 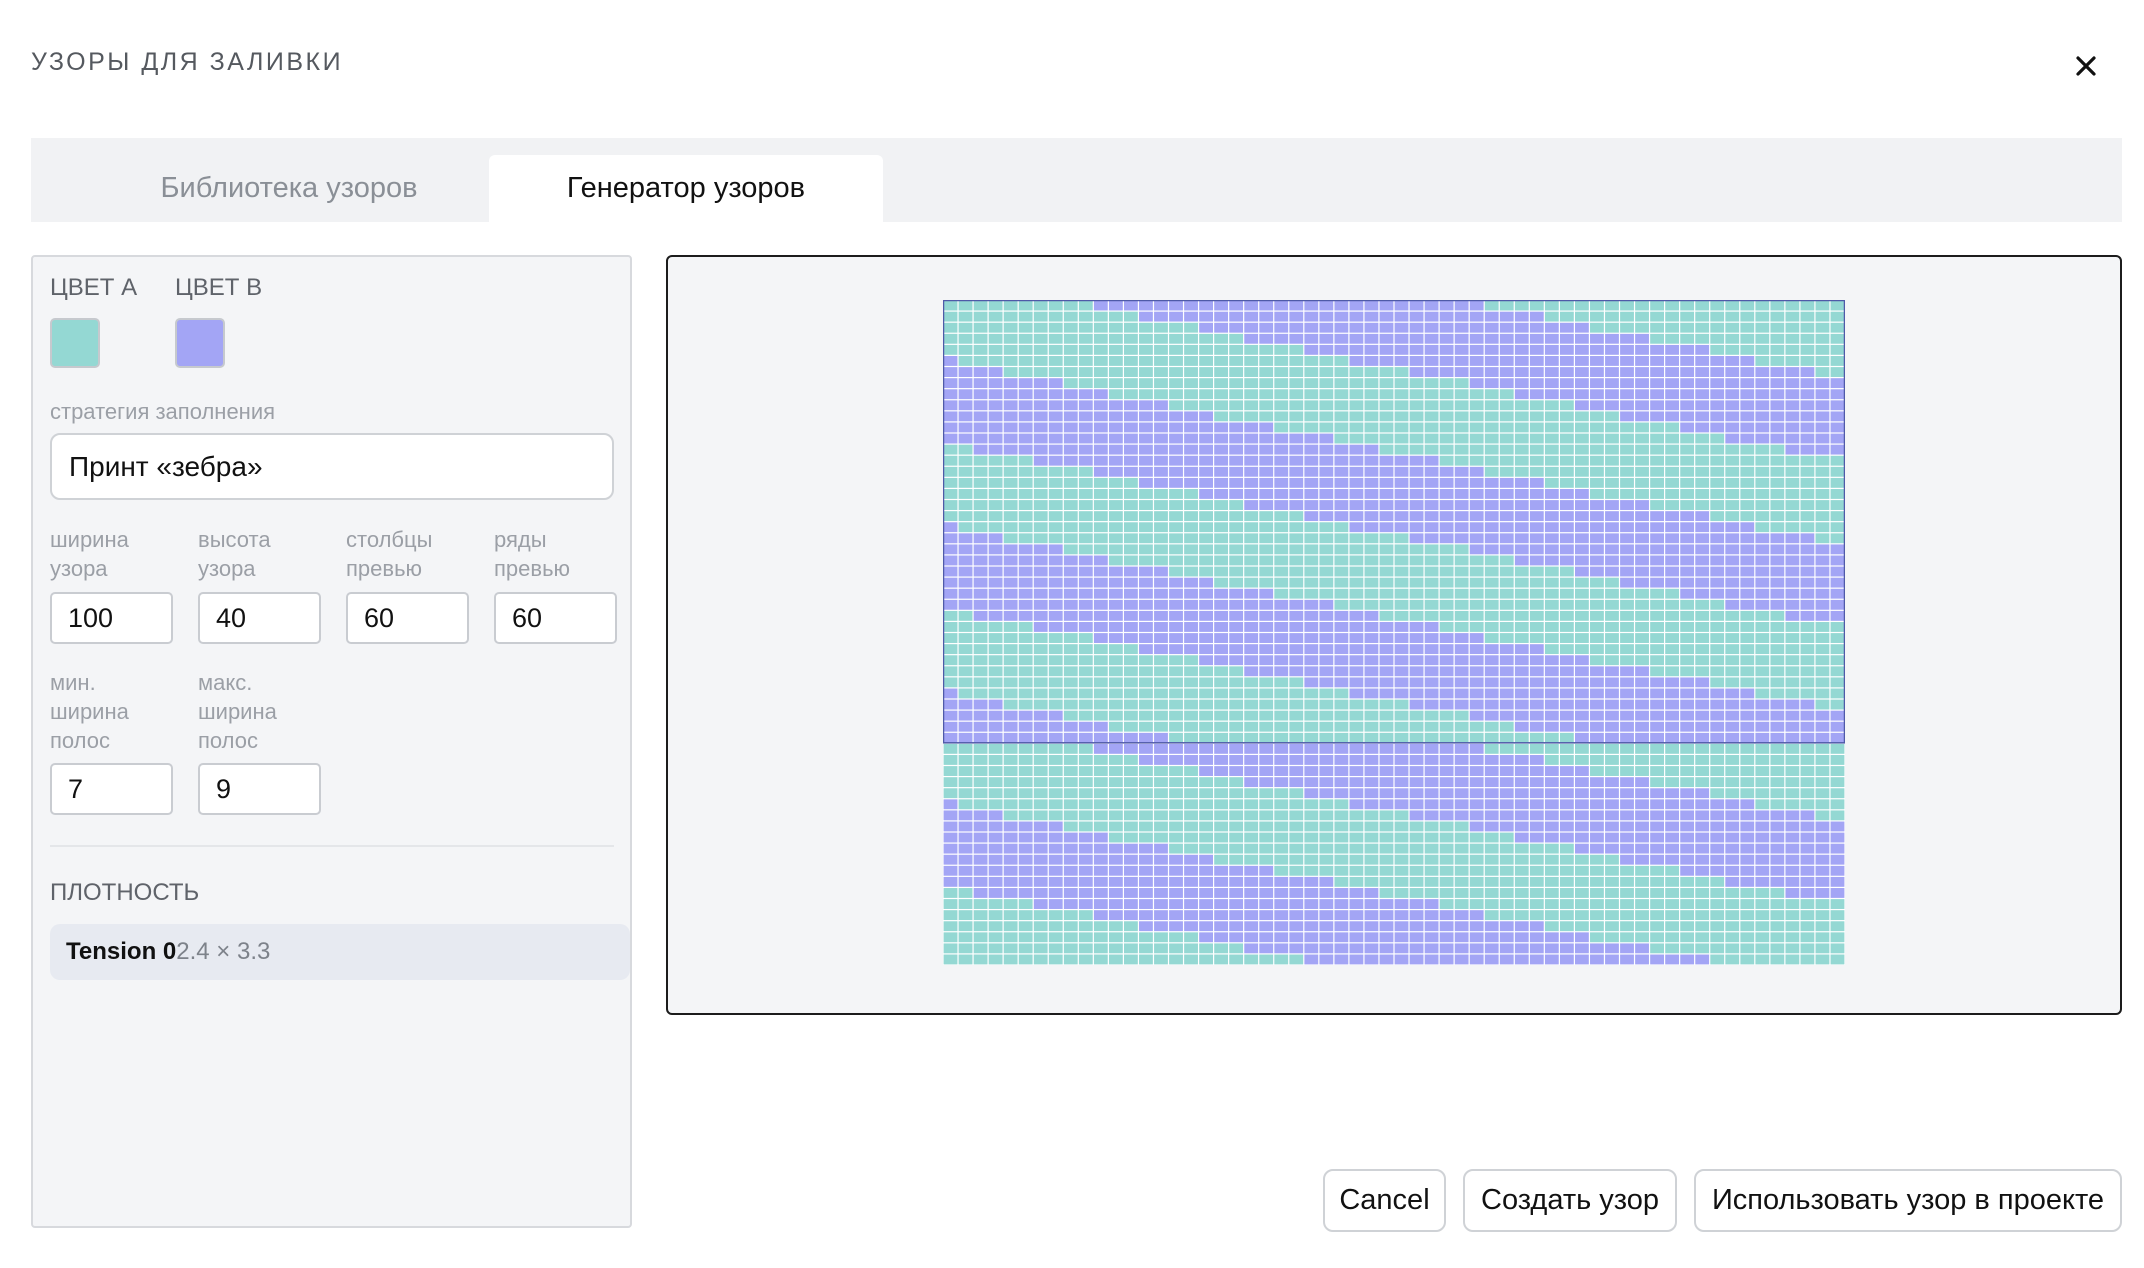 I want to click on use-pattern-in-project-button: Использовать узор в проекте, so click(x=1908, y=1200).